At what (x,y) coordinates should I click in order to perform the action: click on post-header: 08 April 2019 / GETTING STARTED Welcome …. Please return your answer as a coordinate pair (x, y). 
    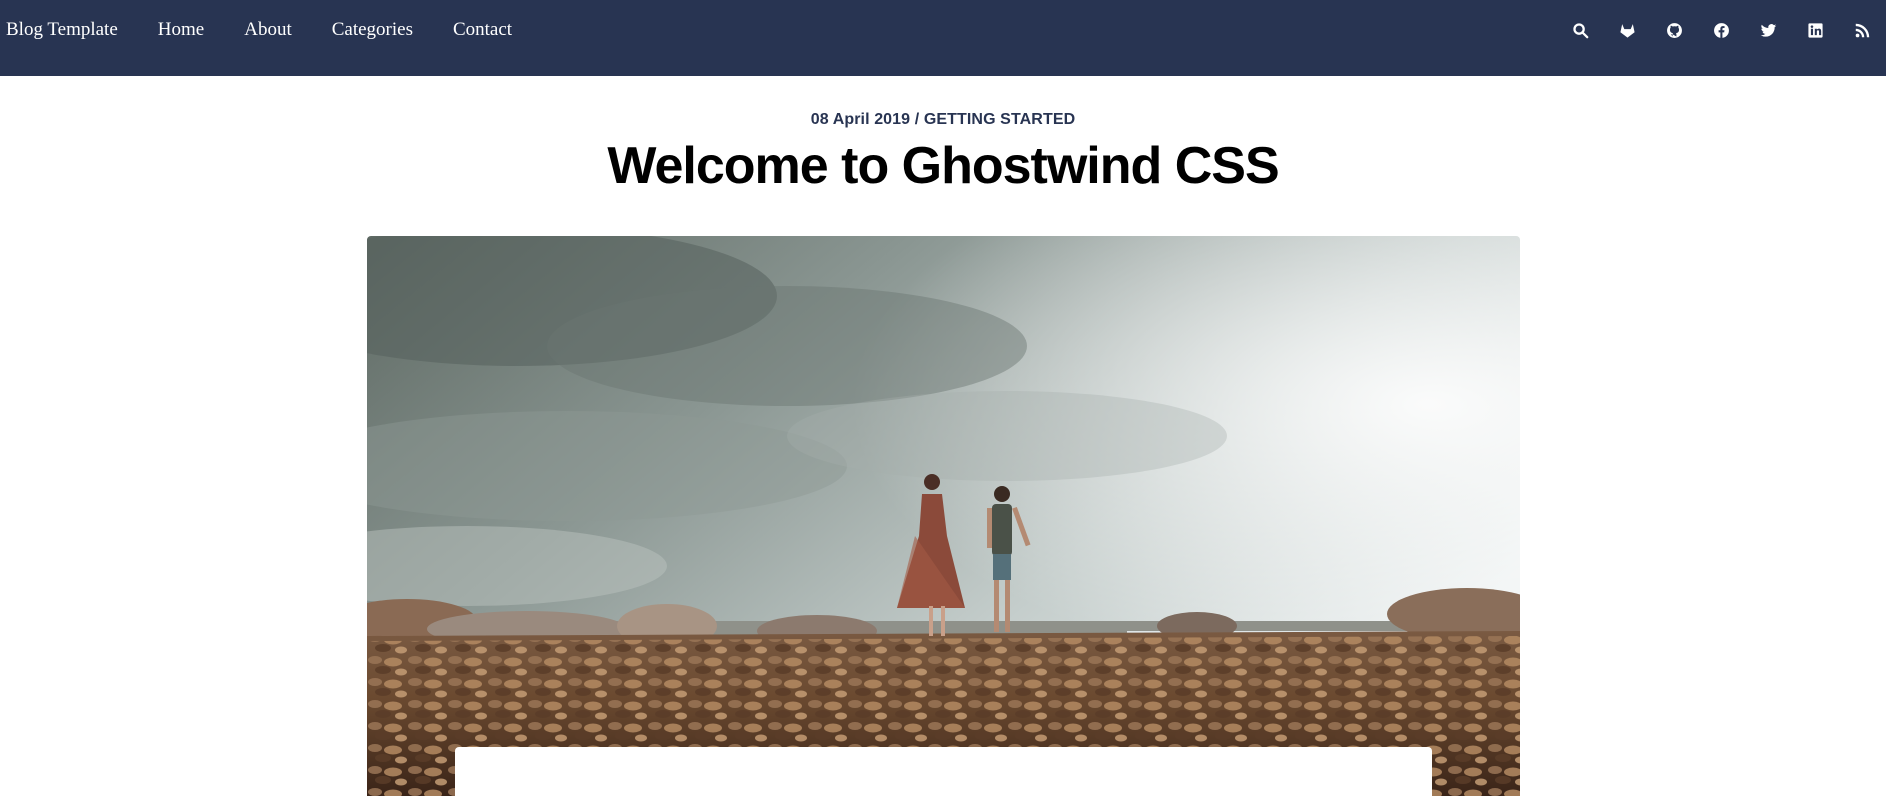
    Looking at the image, I should click on (943, 136).